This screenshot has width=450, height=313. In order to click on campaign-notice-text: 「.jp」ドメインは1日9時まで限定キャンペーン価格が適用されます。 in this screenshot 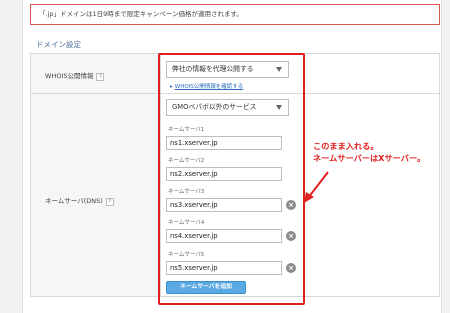, I will do `click(141, 14)`.